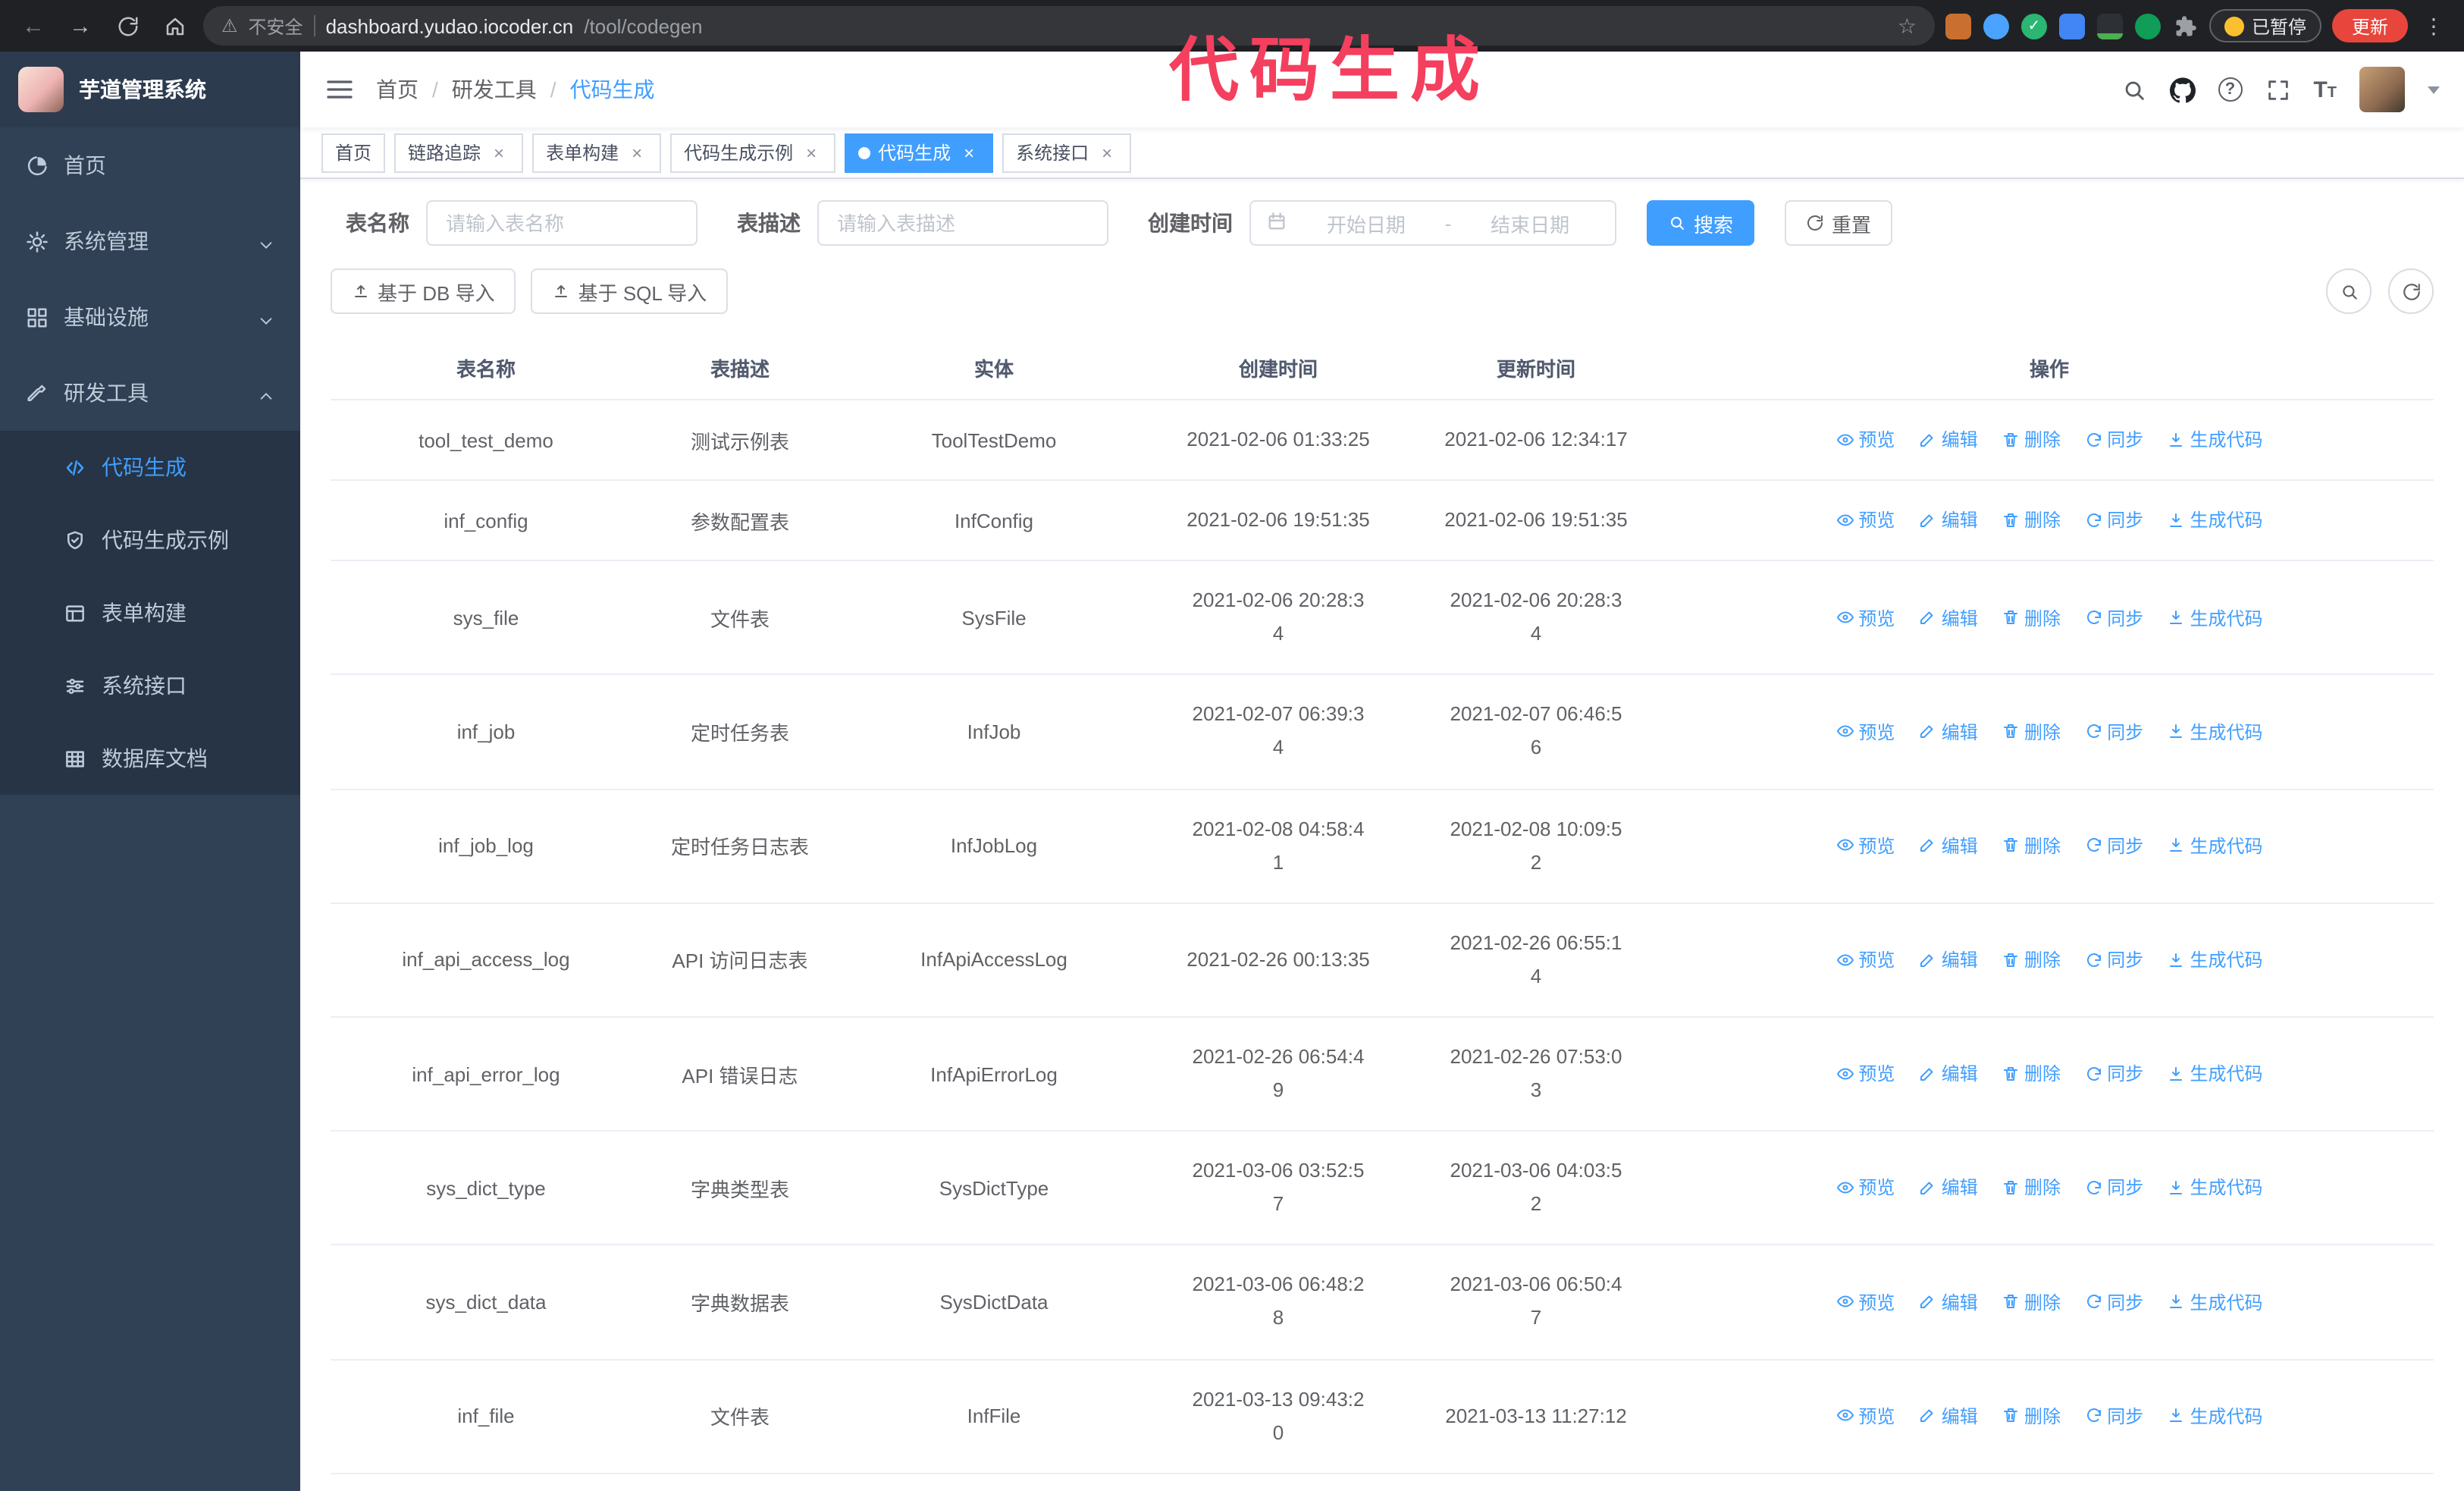 The width and height of the screenshot is (2464, 1491). I want to click on home-icon, so click(174, 26).